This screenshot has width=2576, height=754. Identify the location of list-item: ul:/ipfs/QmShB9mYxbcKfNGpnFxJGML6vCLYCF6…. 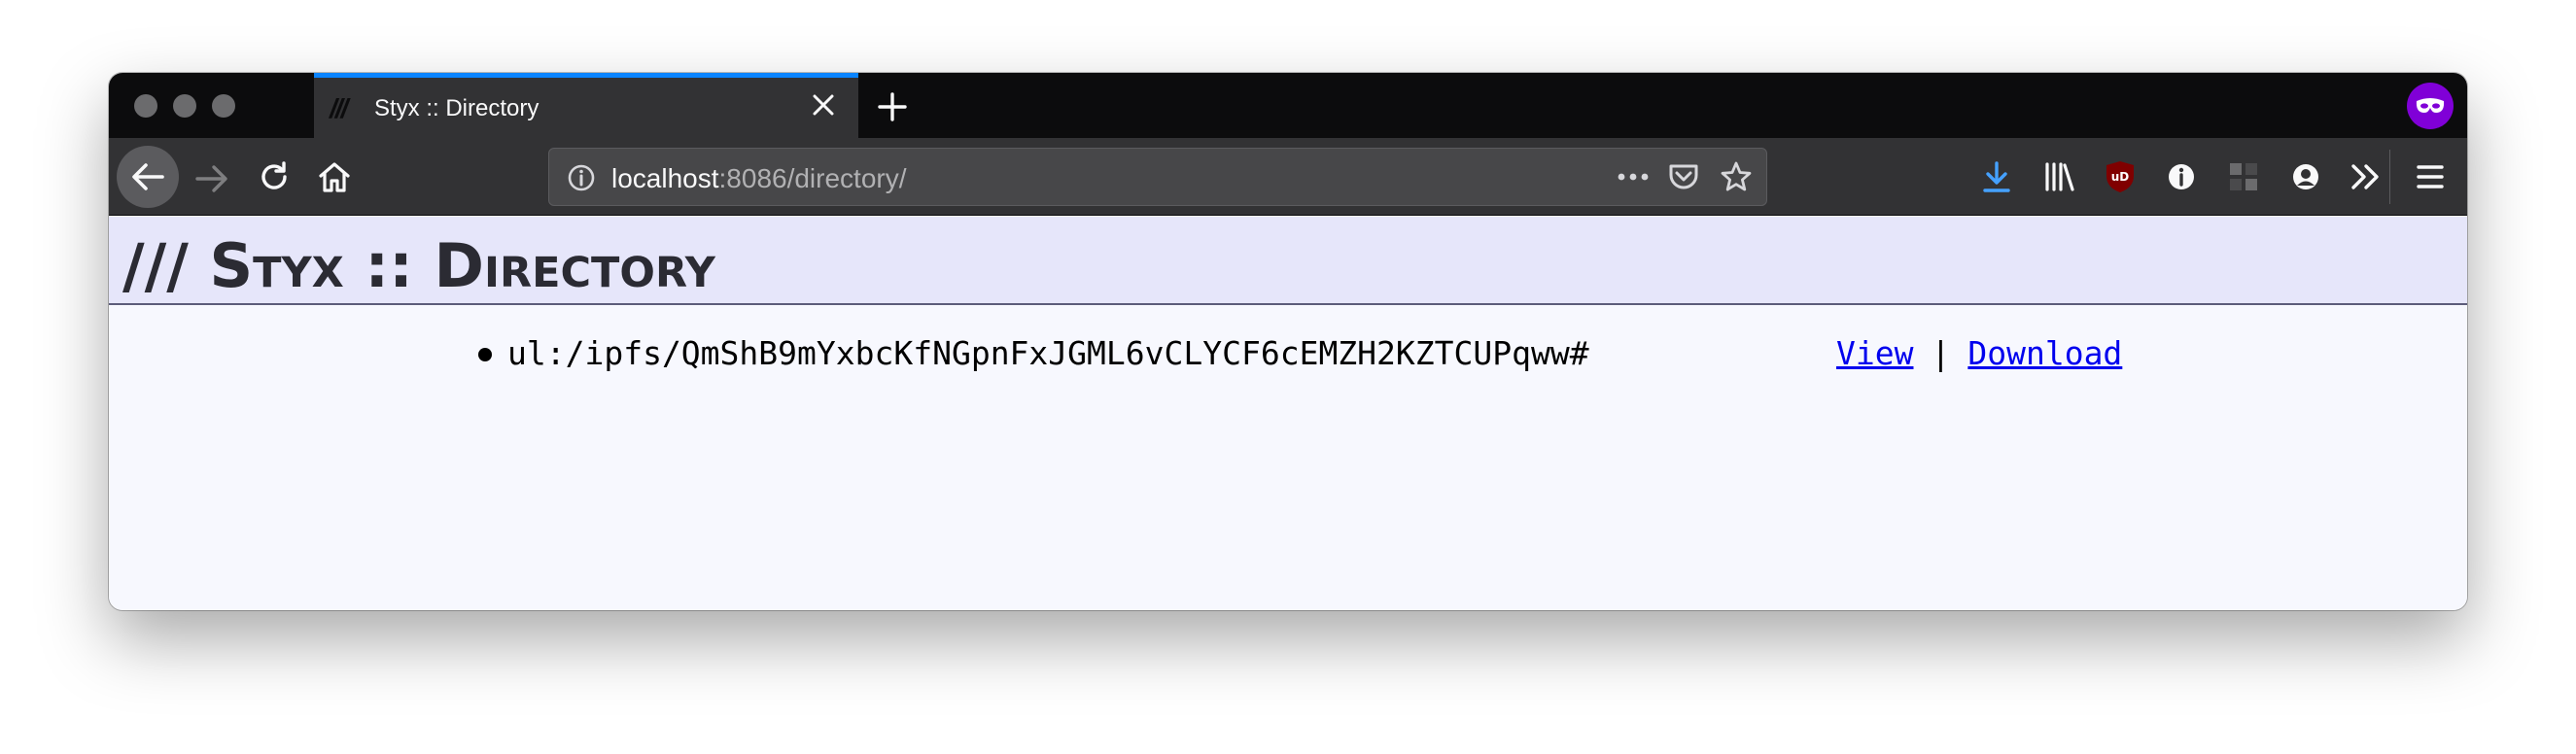
(1353, 355).